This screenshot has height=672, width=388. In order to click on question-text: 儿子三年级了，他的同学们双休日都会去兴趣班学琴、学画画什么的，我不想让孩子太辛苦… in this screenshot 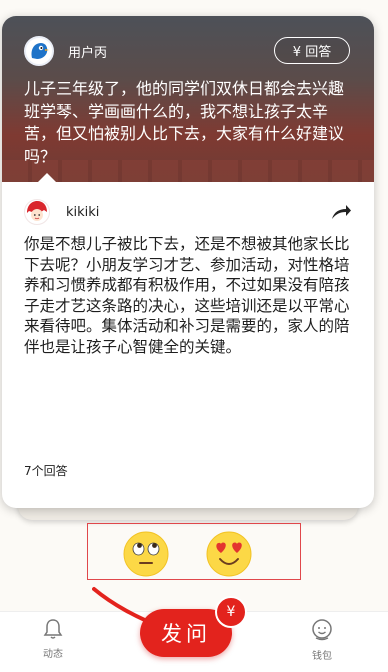, I will do `click(184, 122)`.